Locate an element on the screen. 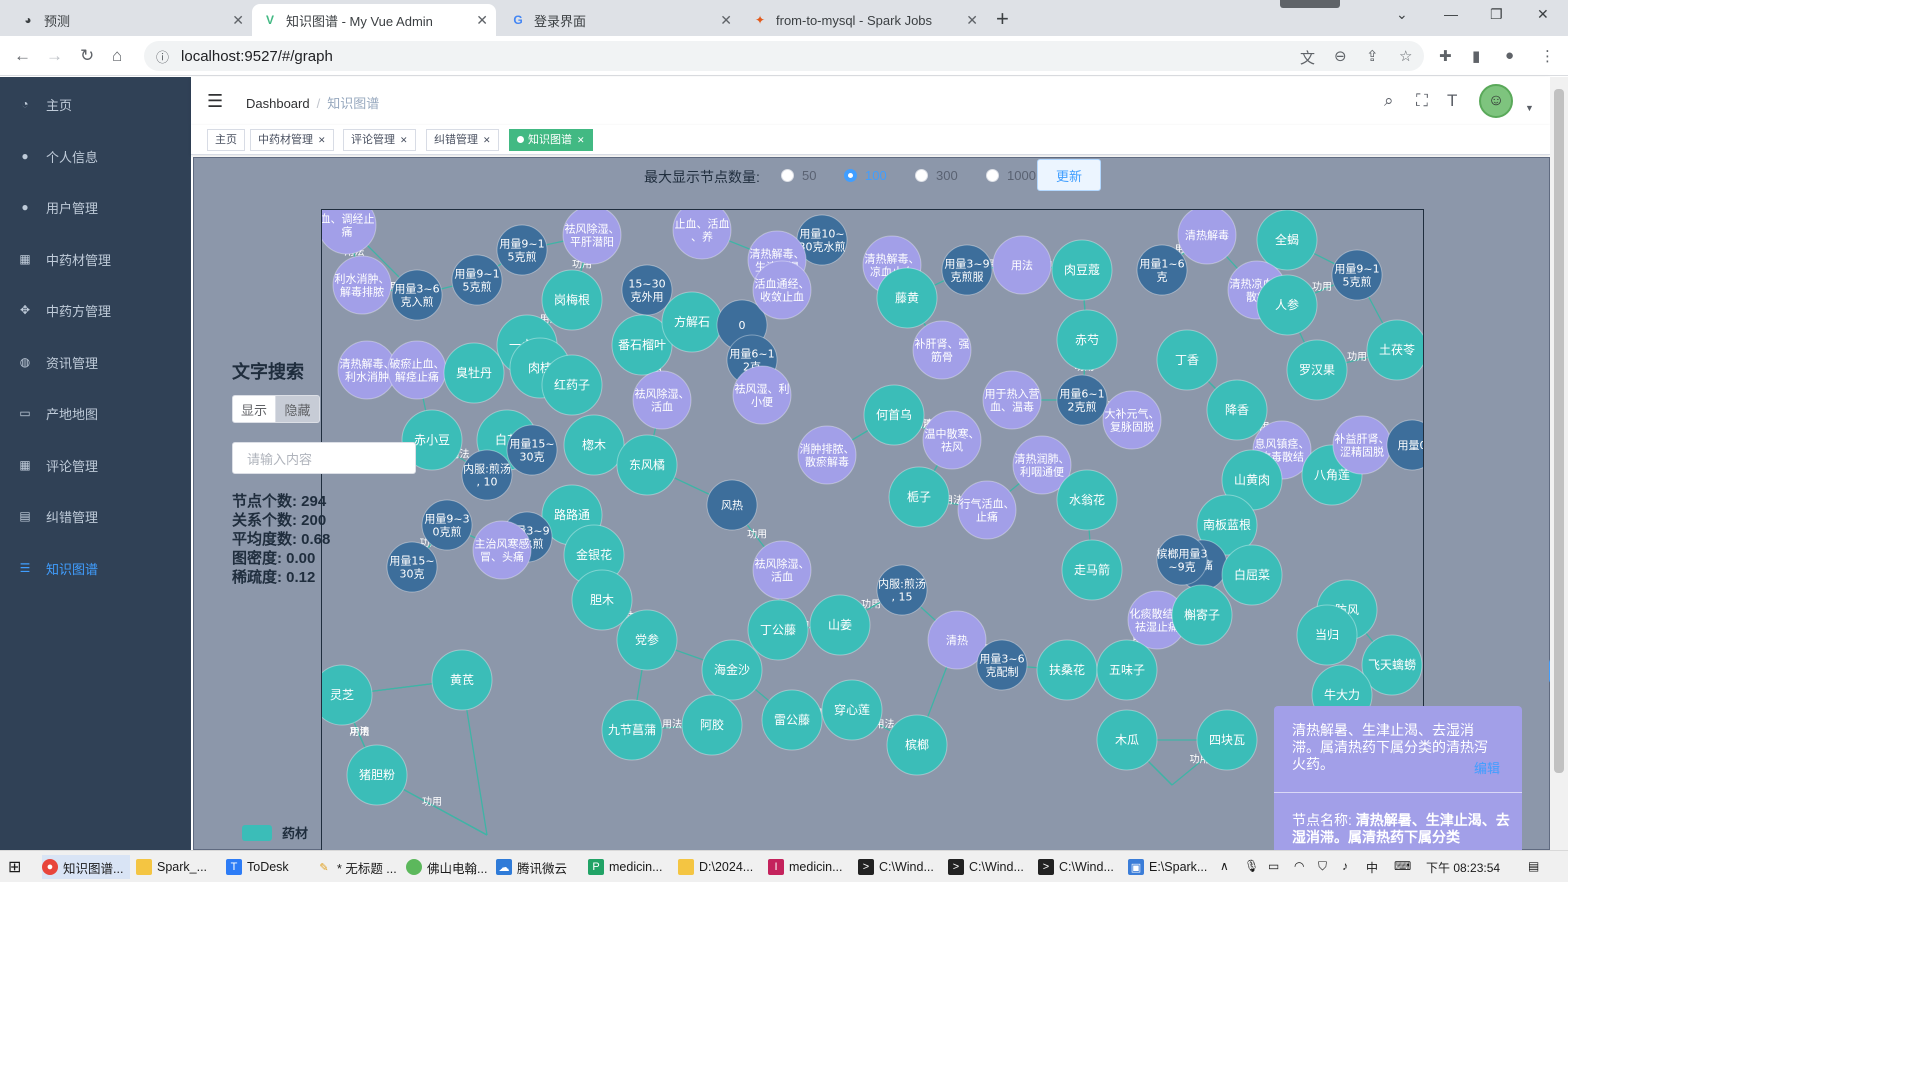  update-button: 更新 is located at coordinates (1069, 175).